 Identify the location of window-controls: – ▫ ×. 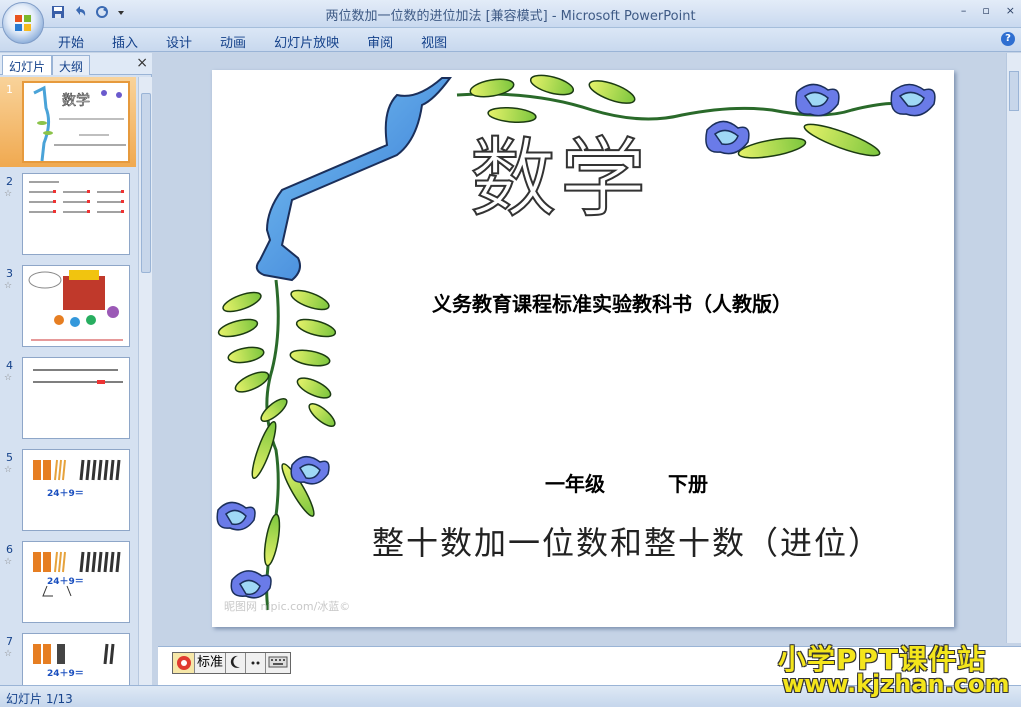
(988, 10).